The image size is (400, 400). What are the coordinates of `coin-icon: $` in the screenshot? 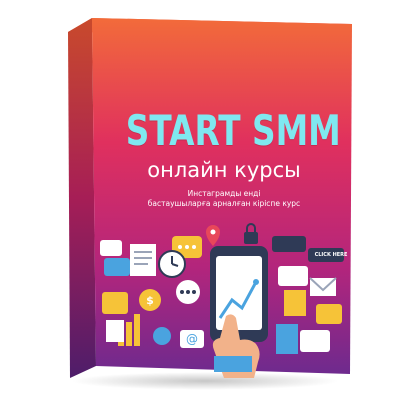 It's located at (150, 300).